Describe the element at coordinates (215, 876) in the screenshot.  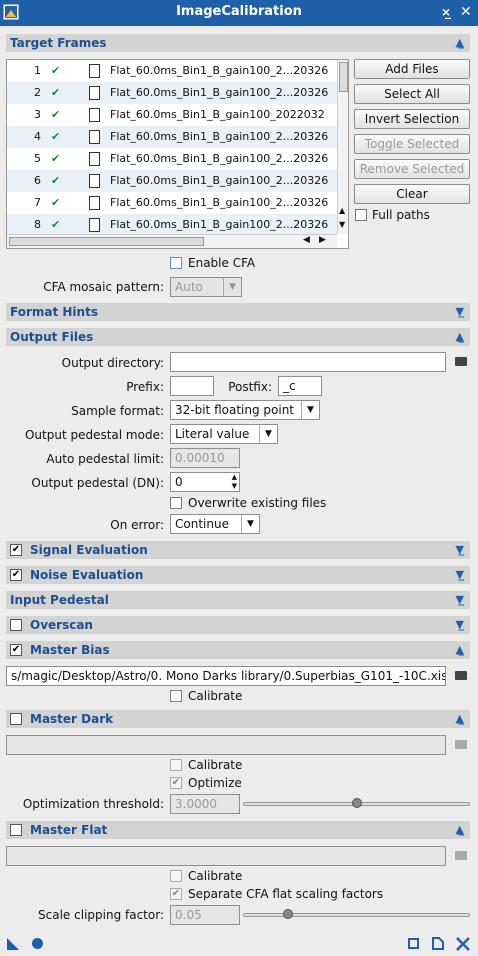
I see `flat-calibrate-label: Calibrate` at that location.